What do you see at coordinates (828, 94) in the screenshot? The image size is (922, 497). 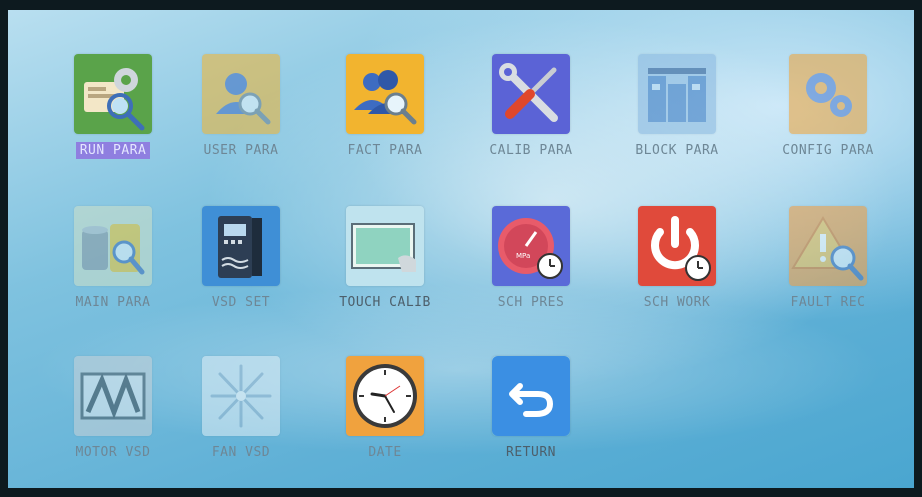 I see `config-para-icon` at bounding box center [828, 94].